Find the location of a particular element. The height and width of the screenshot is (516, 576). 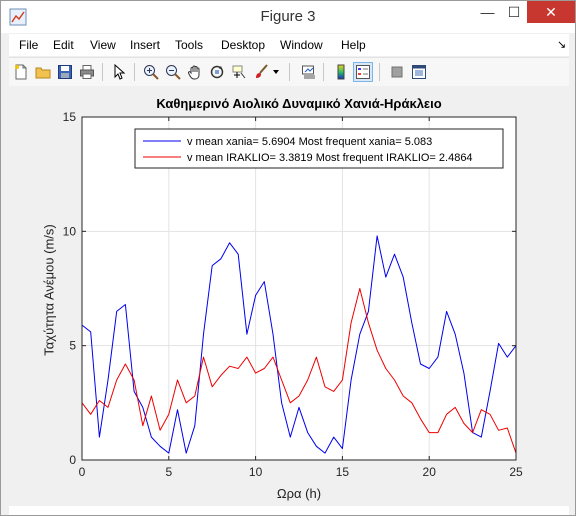

y-axis-label: Ταχύτητα Ανέμου (m/s) is located at coordinates (49, 290).